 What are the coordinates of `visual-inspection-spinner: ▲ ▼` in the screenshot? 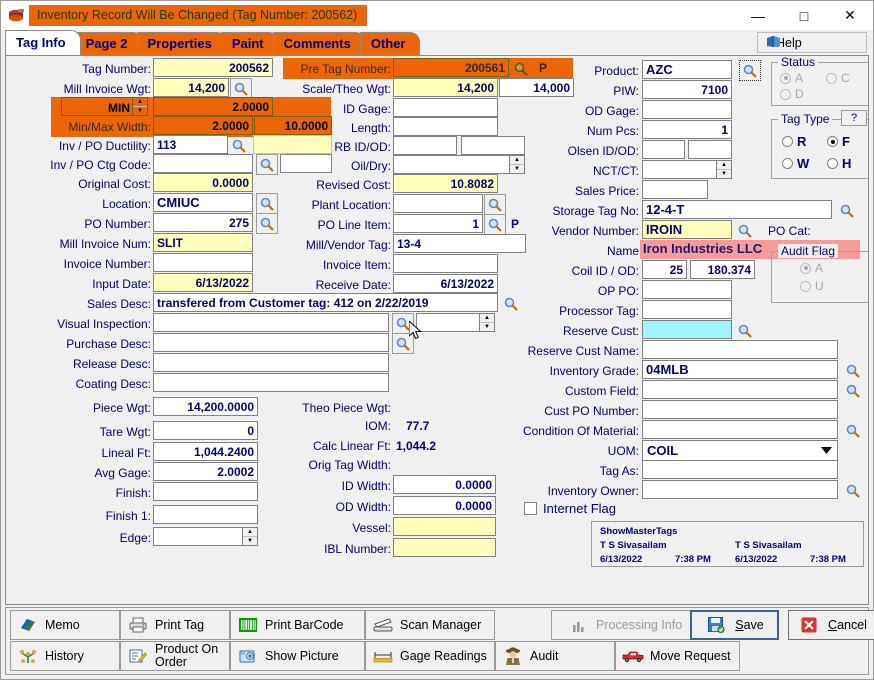 It's located at (487, 322).